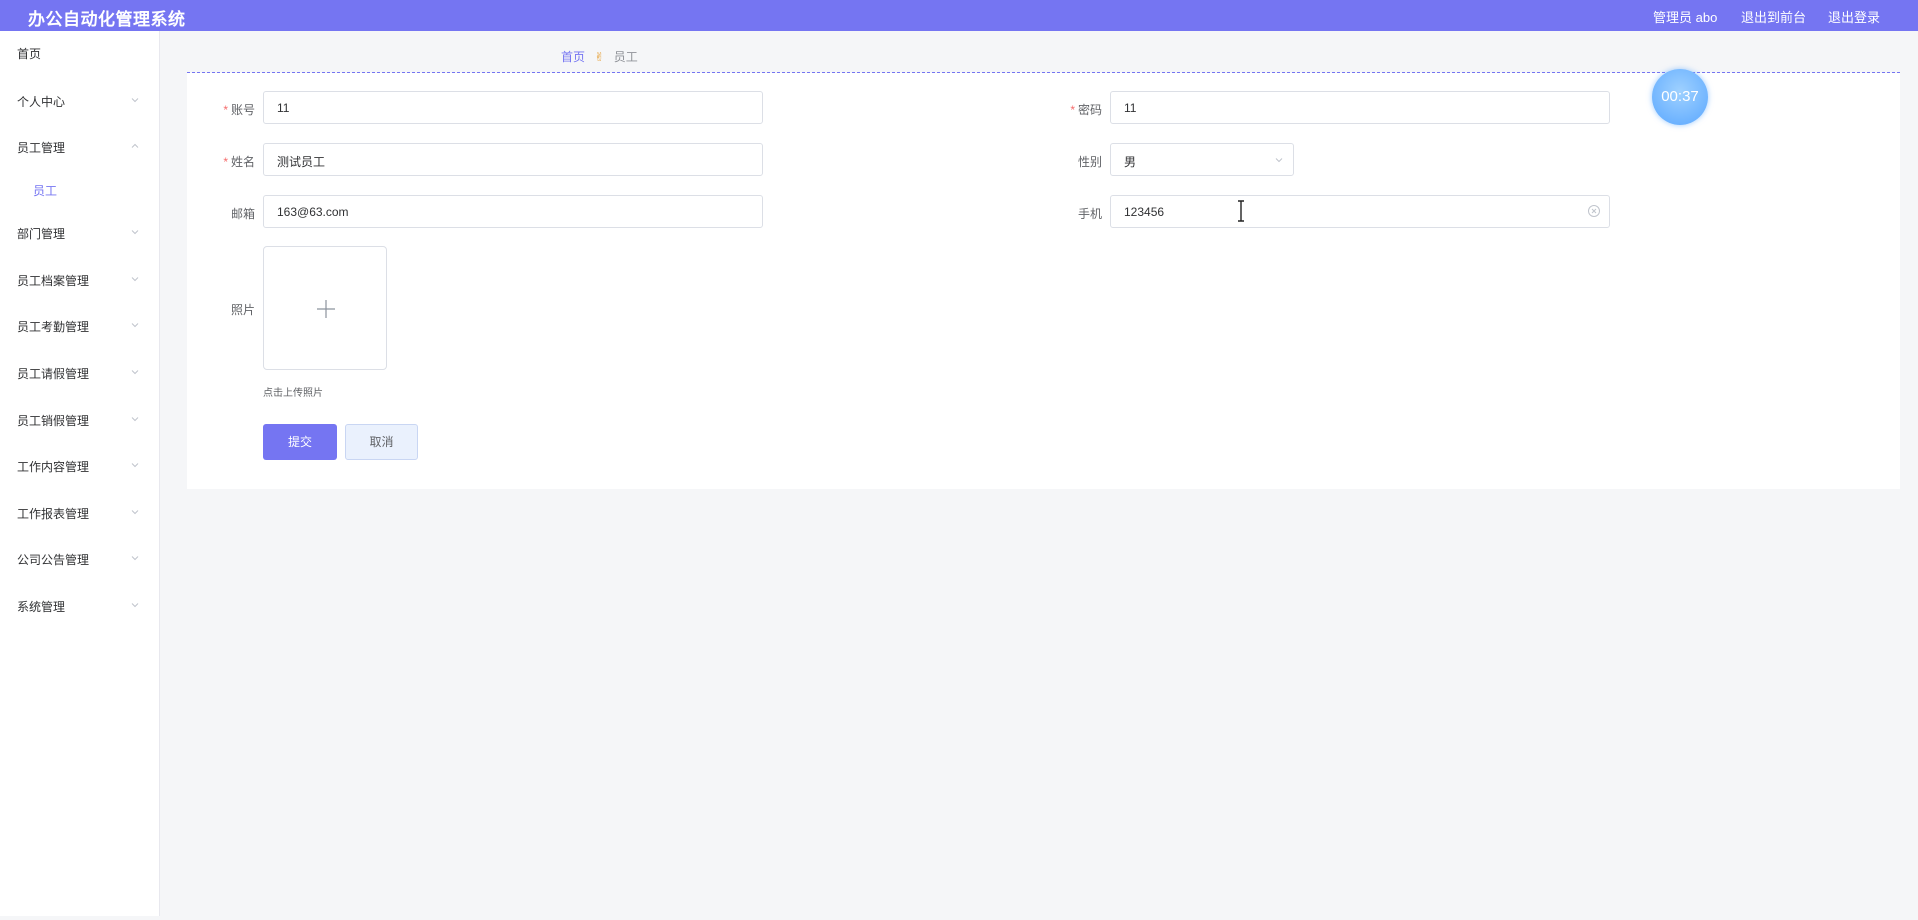 Image resolution: width=1918 pixels, height=920 pixels. I want to click on current-user-label: 管理员 abo, so click(1685, 17).